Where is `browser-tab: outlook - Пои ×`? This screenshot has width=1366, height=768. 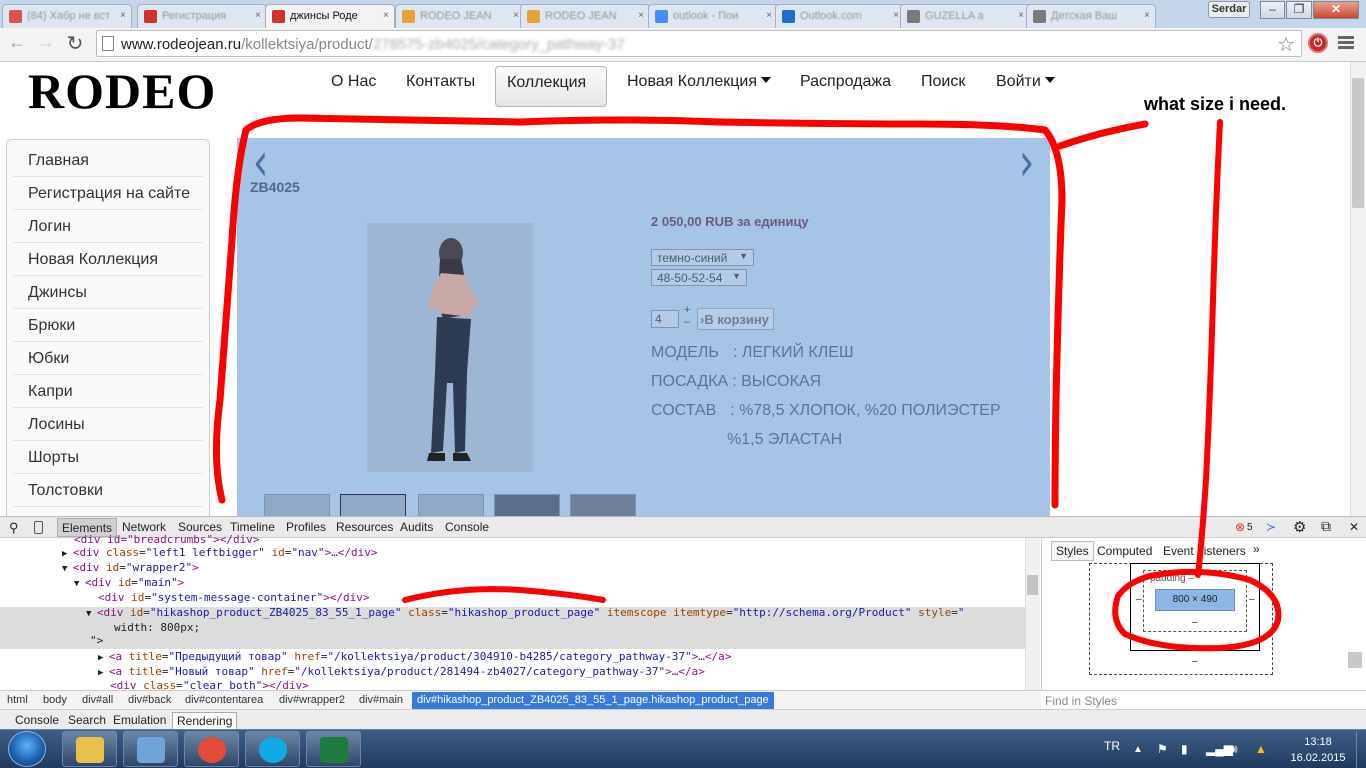
browser-tab: outlook - Пои × is located at coordinates (713, 16).